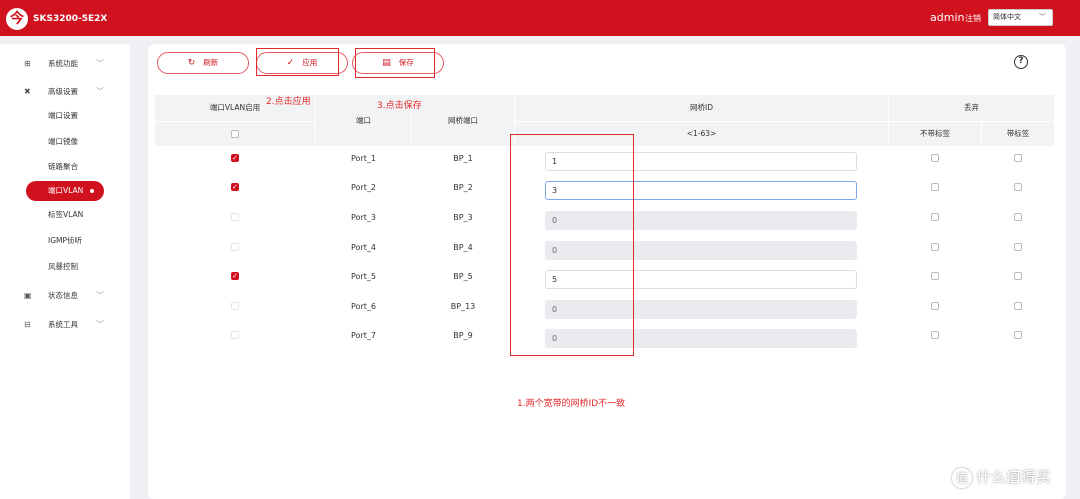 Image resolution: width=1080 pixels, height=499 pixels. What do you see at coordinates (363, 247) in the screenshot?
I see `port-name: Port_4` at bounding box center [363, 247].